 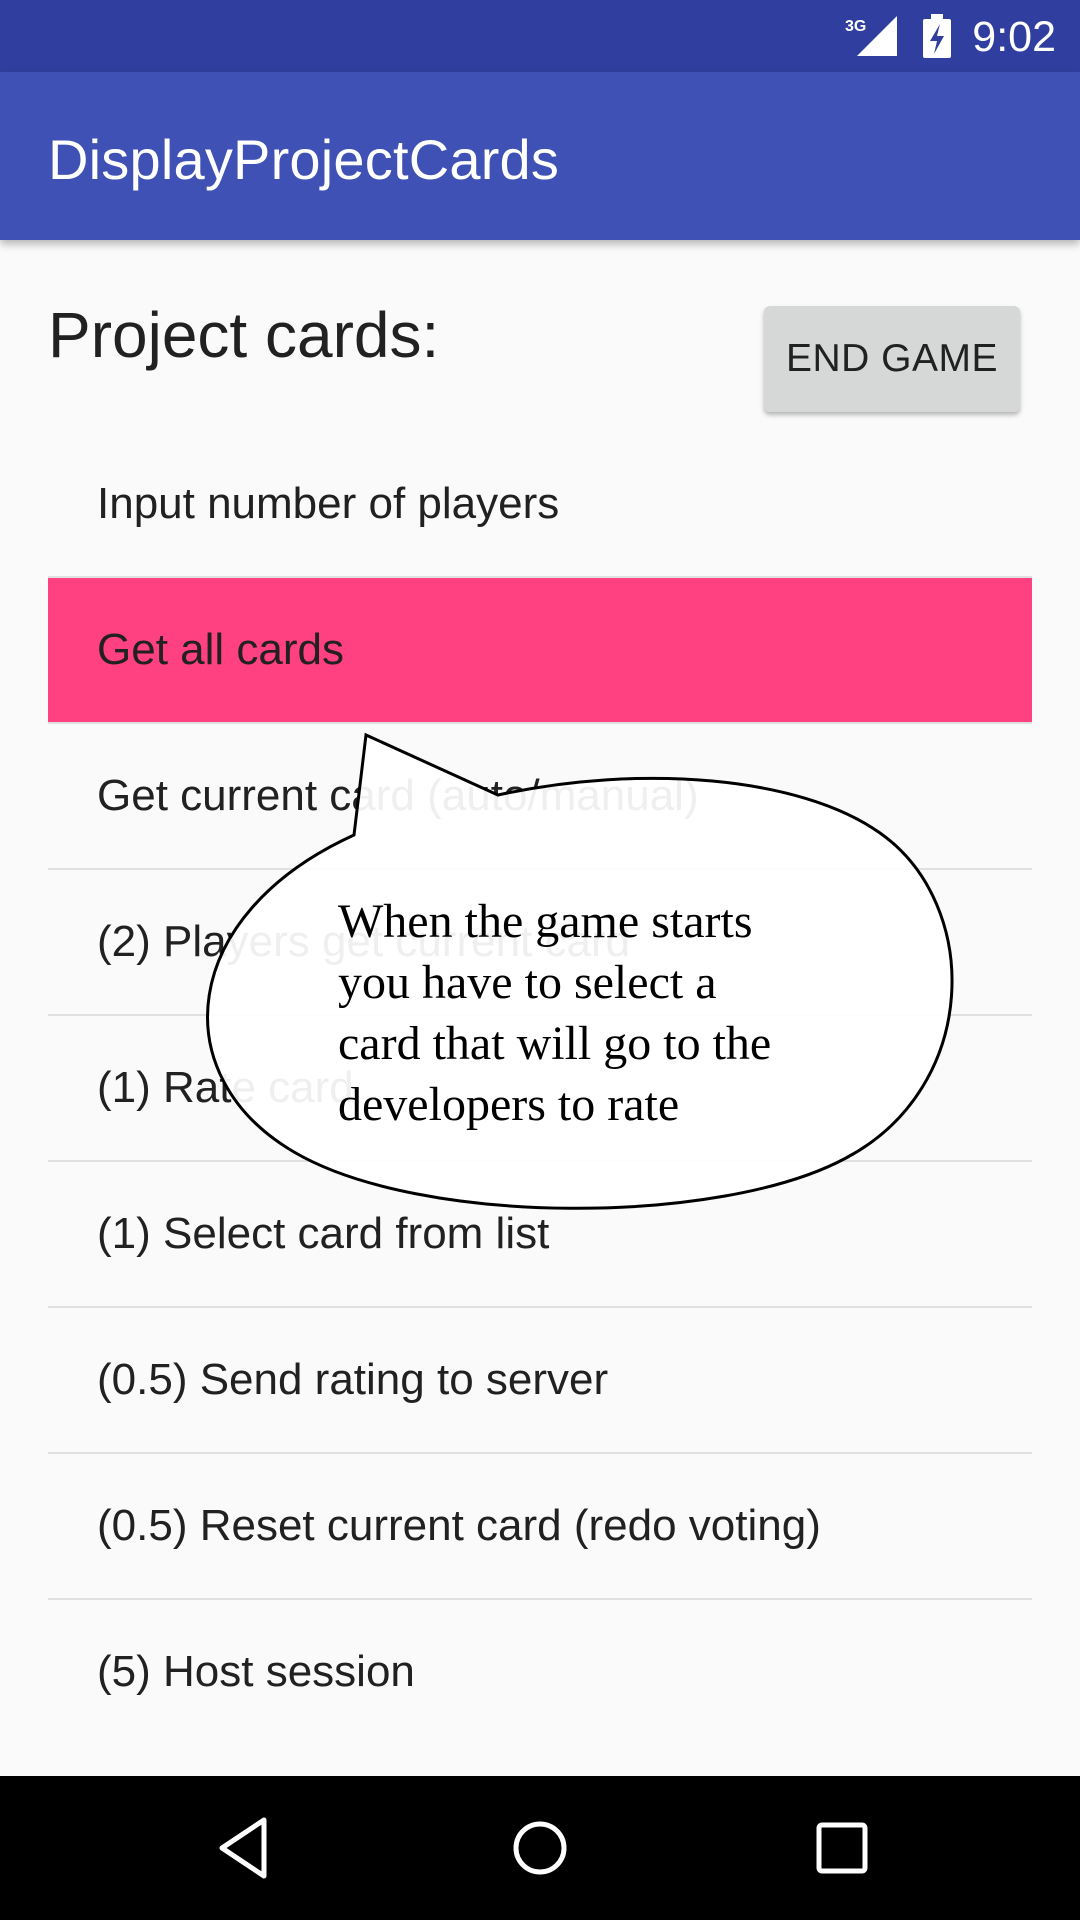 What do you see at coordinates (540, 505) in the screenshot?
I see `card-list-item: Input number of players` at bounding box center [540, 505].